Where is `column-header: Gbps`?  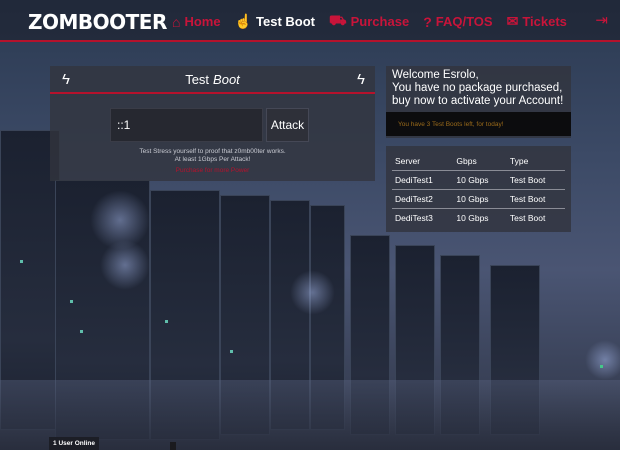
column-header: Gbps is located at coordinates (480, 161).